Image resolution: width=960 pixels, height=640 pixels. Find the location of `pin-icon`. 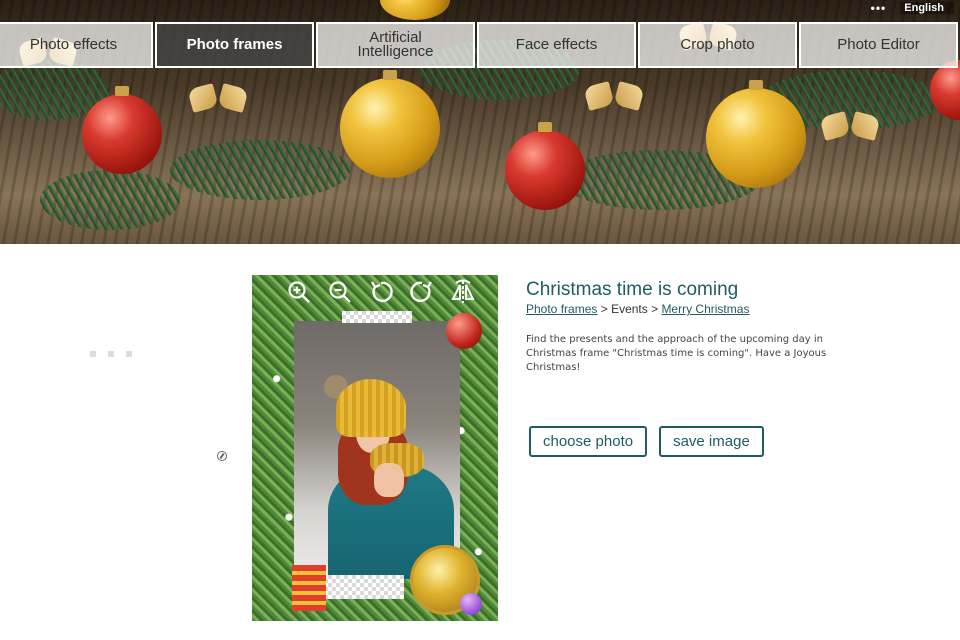

pin-icon is located at coordinates (222, 456).